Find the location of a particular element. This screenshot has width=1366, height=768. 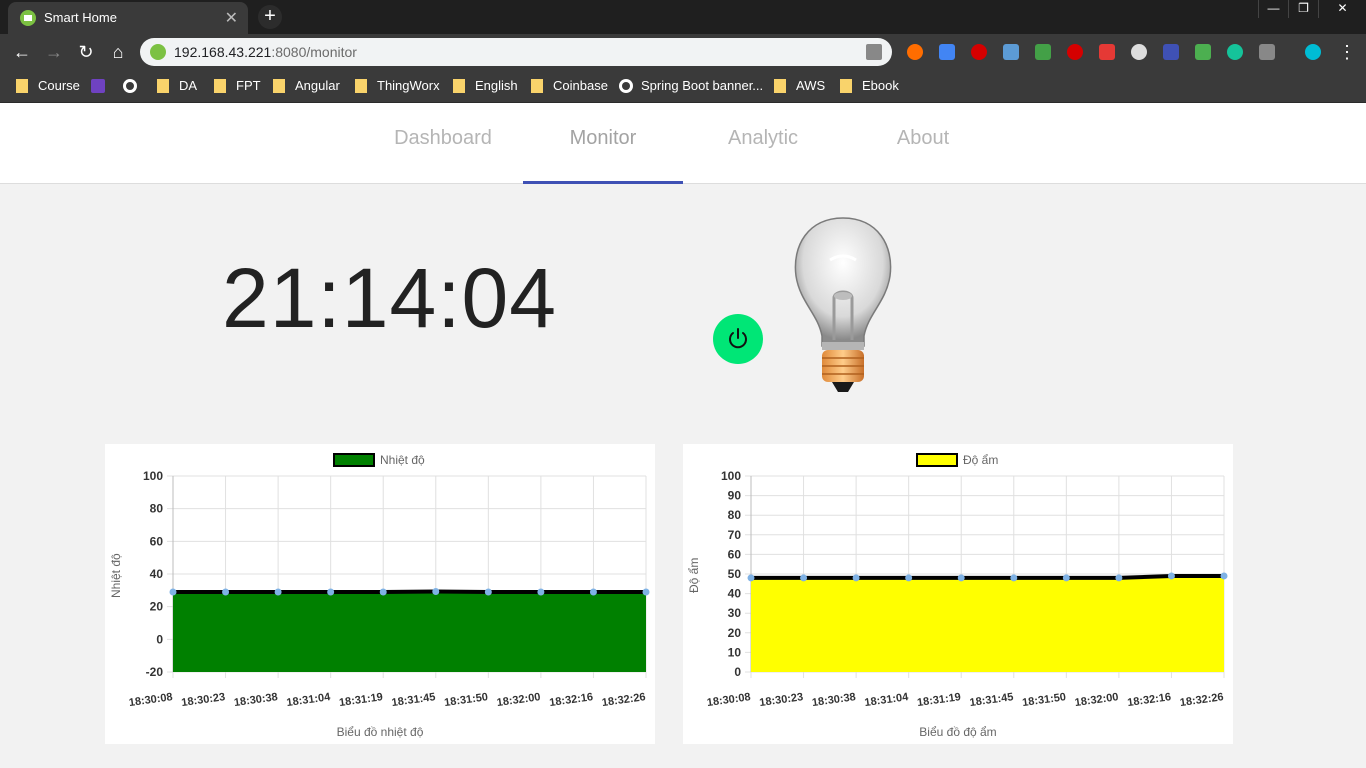

address-bar: 192.168.43.221:8080/monitor is located at coordinates (516, 52).